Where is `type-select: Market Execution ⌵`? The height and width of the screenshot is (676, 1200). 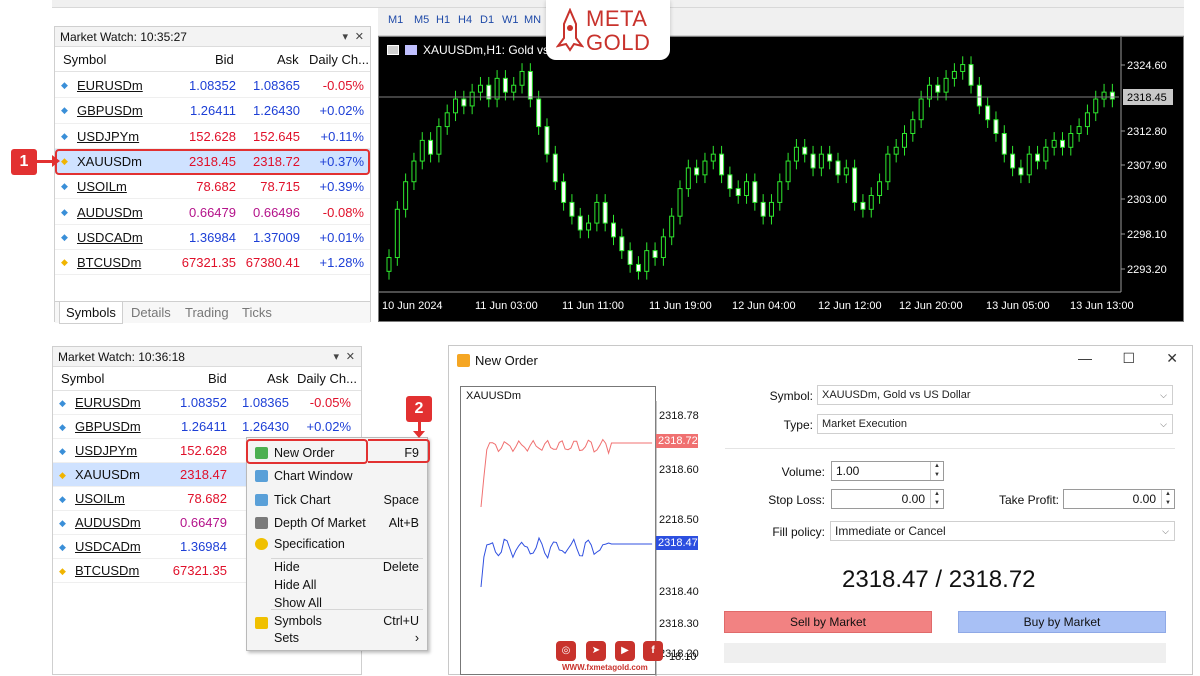 type-select: Market Execution ⌵ is located at coordinates (995, 424).